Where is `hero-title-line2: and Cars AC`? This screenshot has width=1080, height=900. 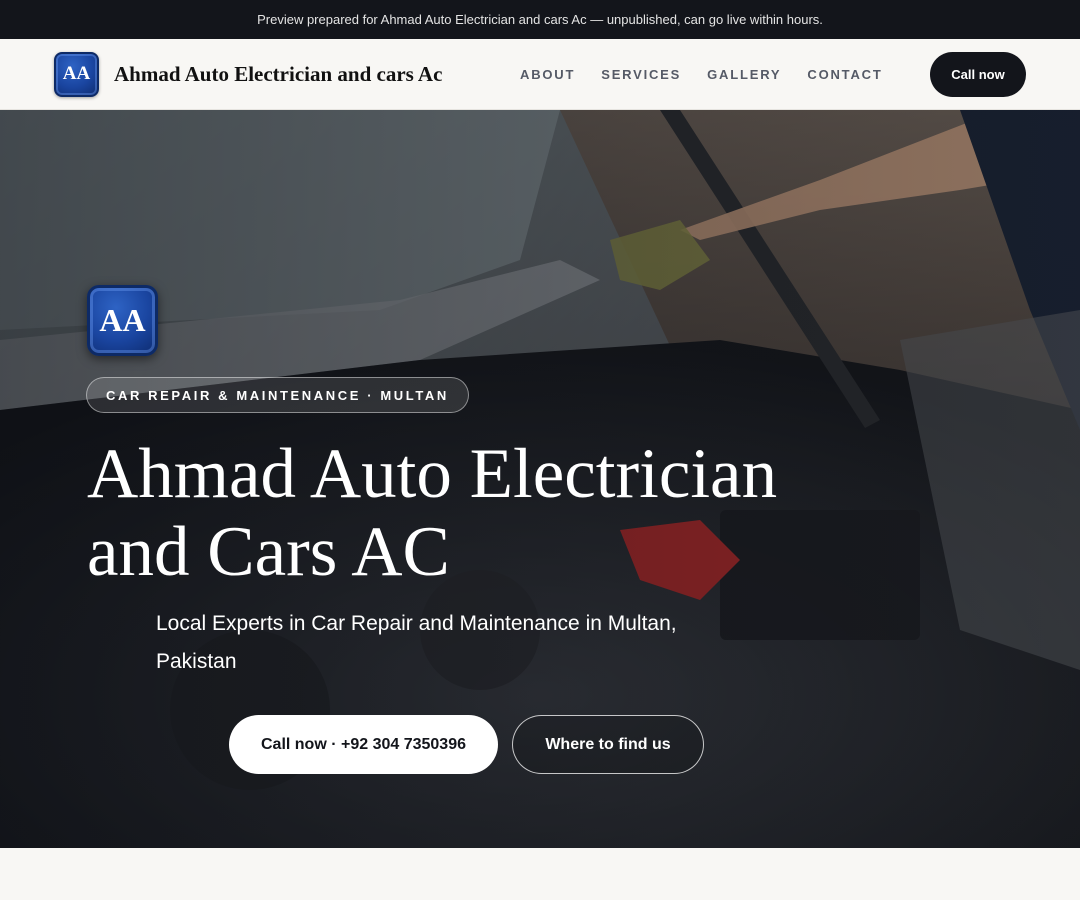
hero-title-line2: and Cars AC is located at coordinates (268, 552).